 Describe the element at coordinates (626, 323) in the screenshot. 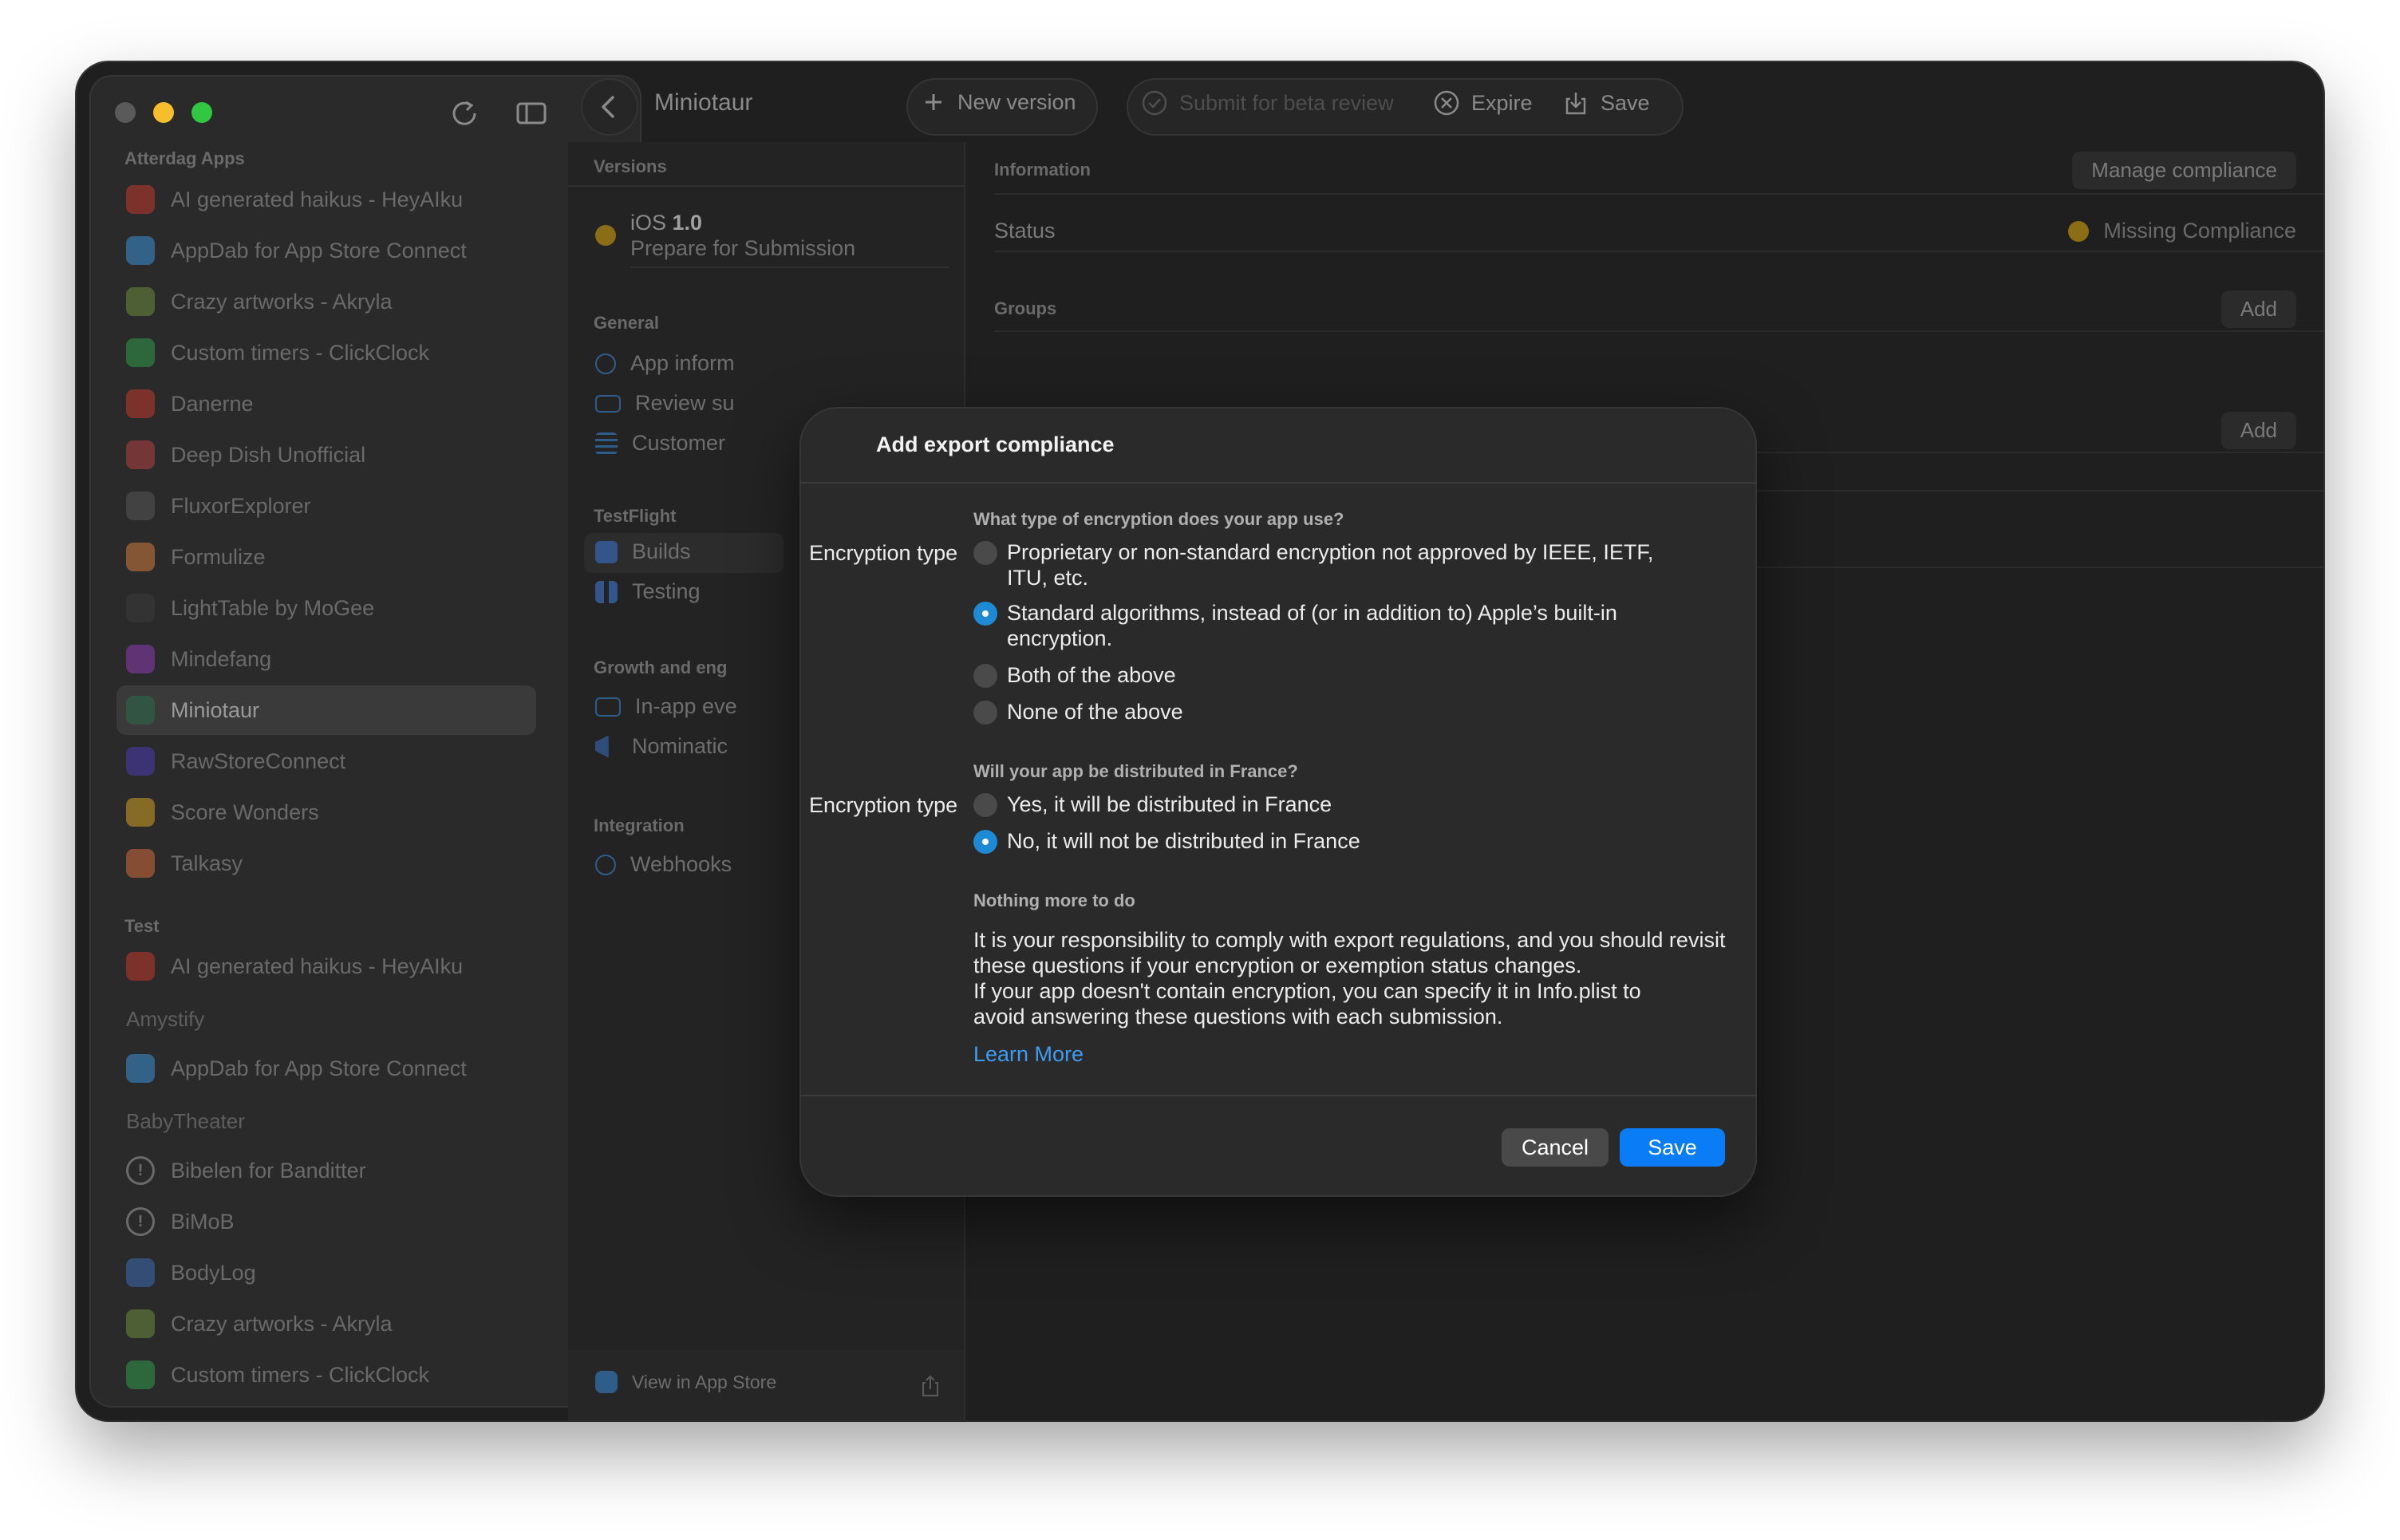

I see `general-header: General` at that location.